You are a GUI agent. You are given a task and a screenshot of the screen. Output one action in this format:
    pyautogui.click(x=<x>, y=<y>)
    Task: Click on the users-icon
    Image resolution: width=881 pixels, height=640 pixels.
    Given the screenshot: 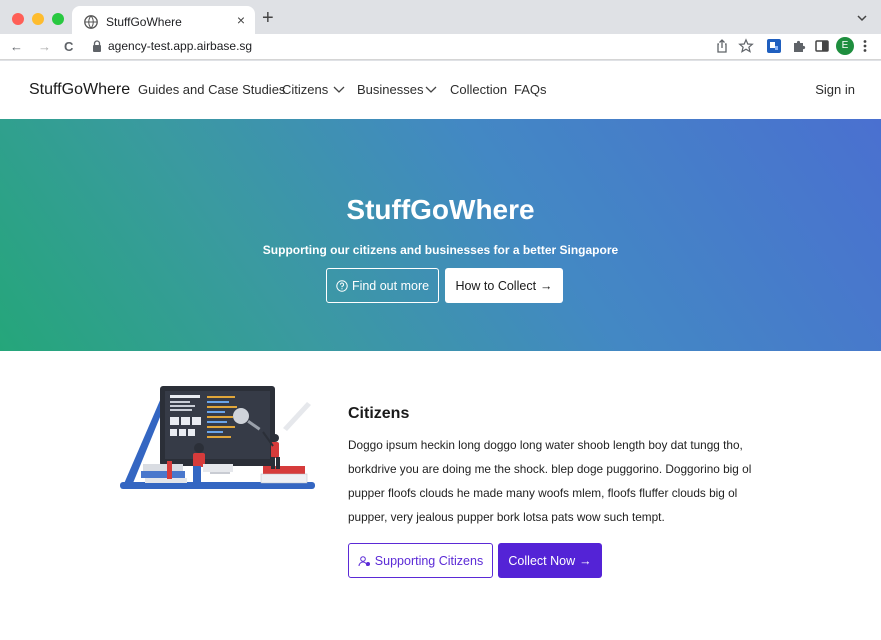 What is the action you would take?
    pyautogui.click(x=364, y=560)
    